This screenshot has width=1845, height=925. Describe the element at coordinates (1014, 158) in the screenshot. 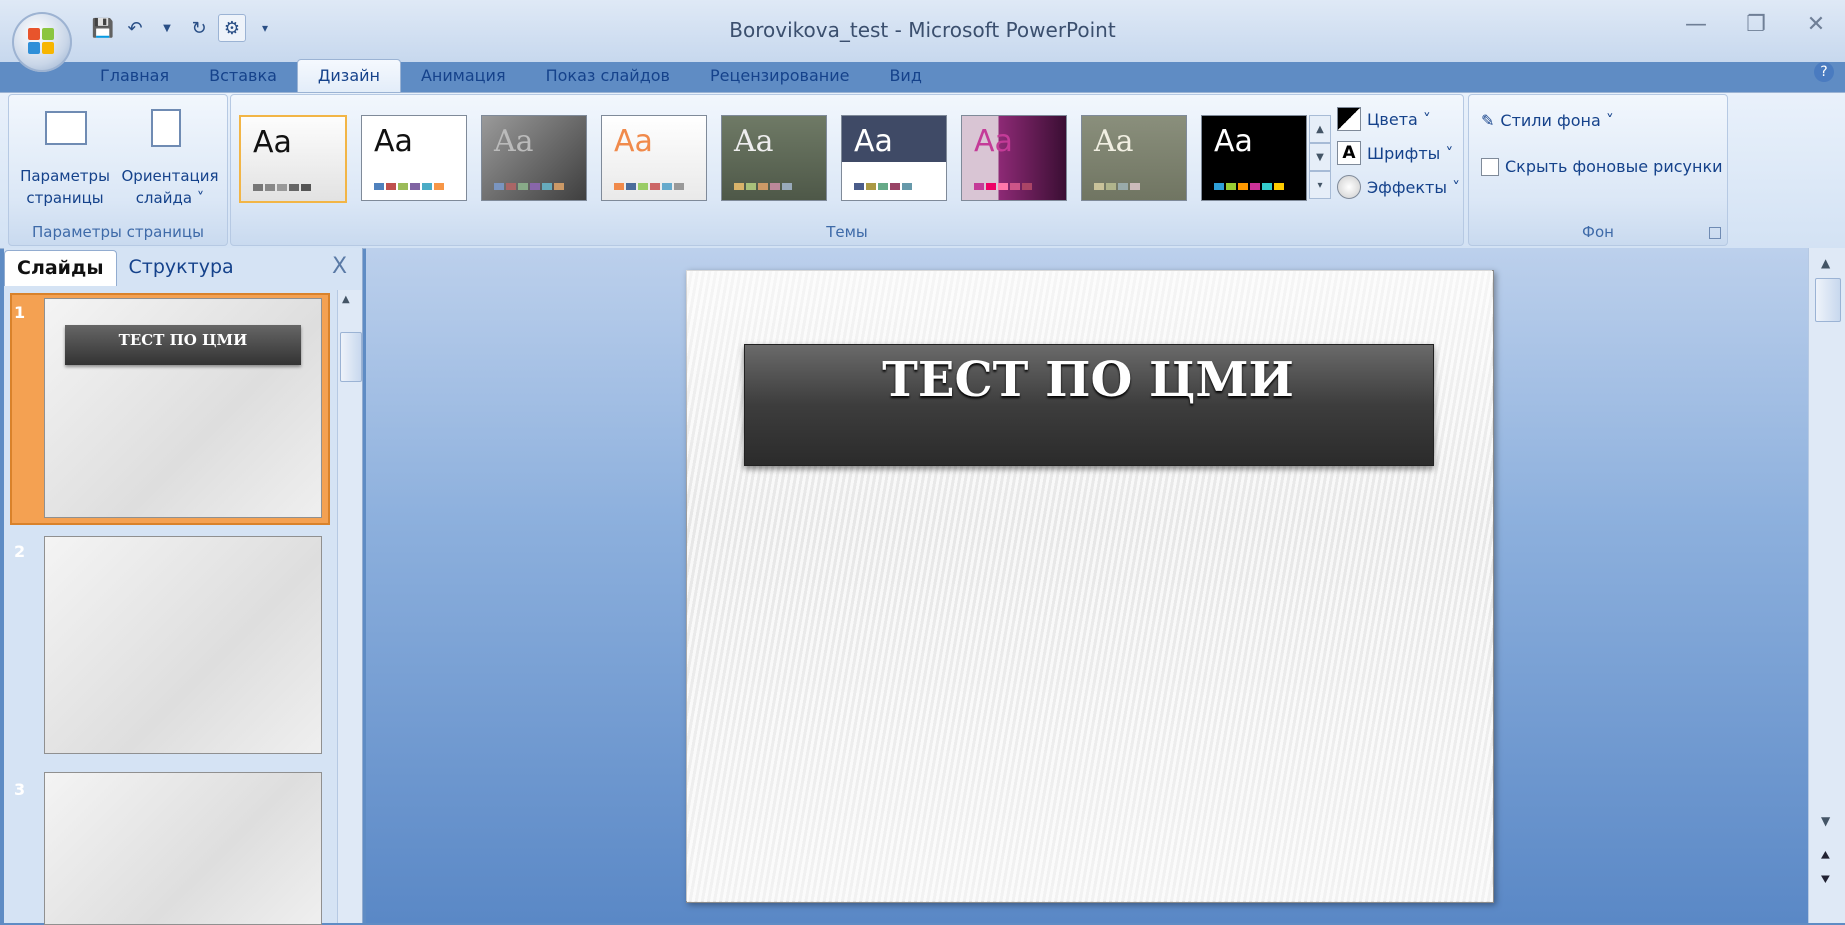

I see `theme-7: Aa` at that location.